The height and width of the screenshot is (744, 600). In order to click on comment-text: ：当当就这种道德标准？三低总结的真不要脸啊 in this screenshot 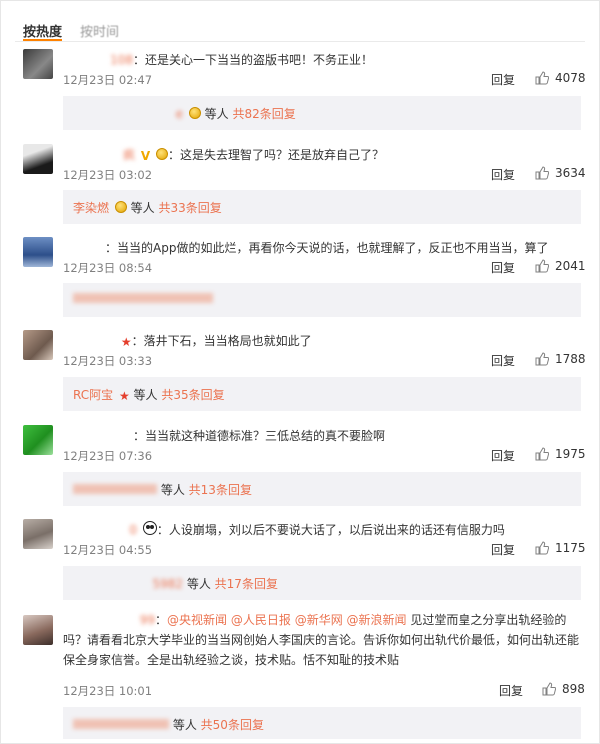, I will do `click(224, 435)`.